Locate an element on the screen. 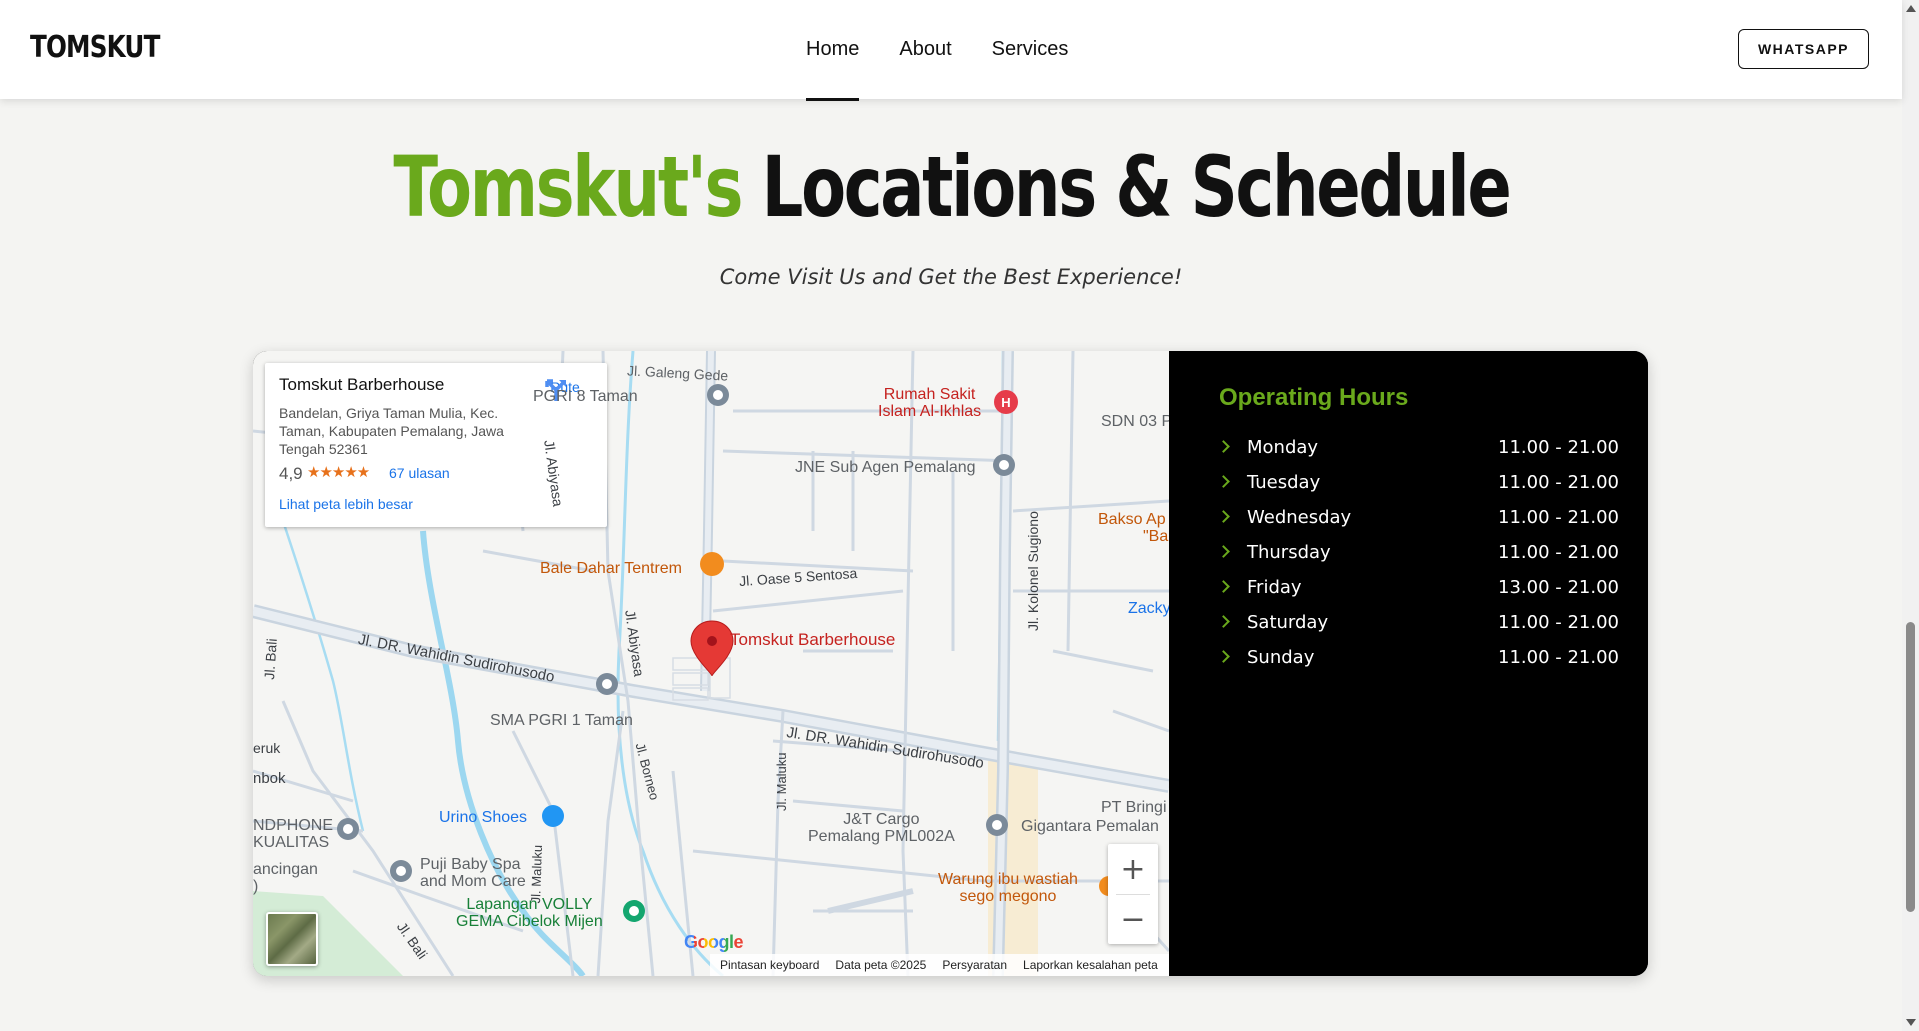 The height and width of the screenshot is (1031, 1919). map-label: eruk is located at coordinates (267, 748).